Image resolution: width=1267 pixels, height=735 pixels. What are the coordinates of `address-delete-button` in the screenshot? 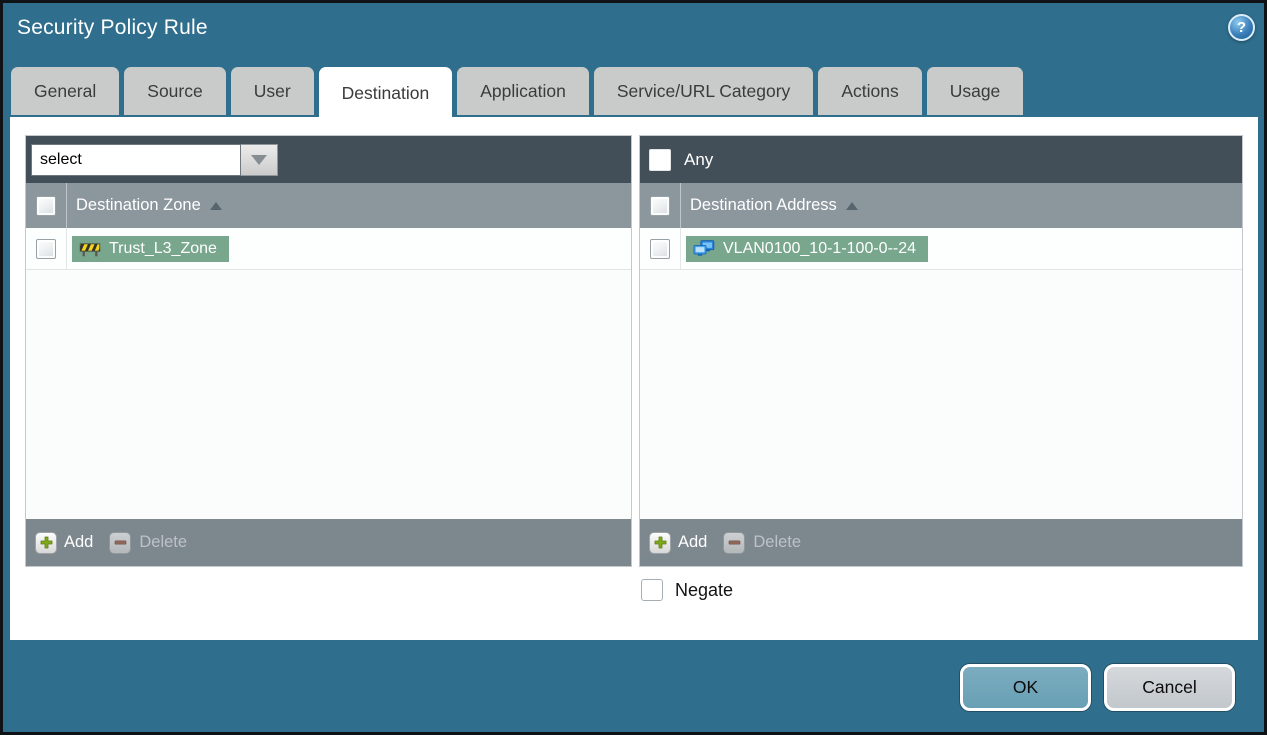 It's located at (734, 542).